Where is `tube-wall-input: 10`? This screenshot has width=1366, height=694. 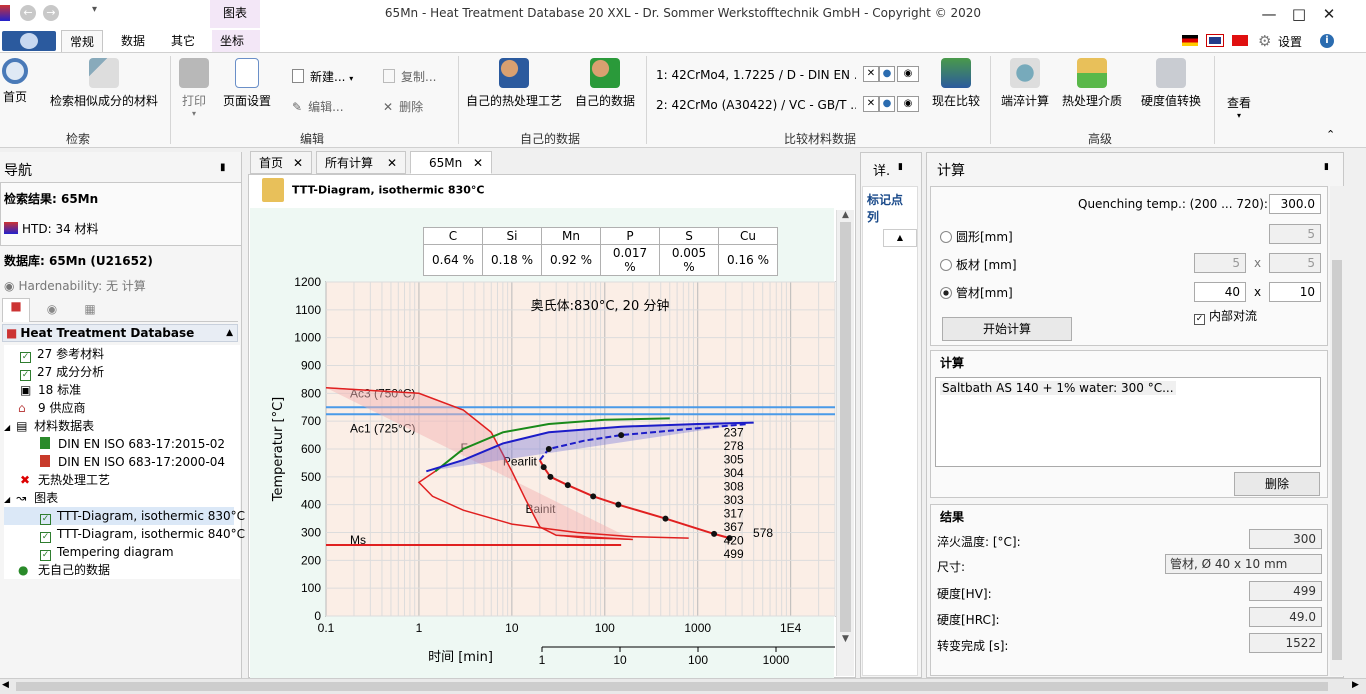 tube-wall-input: 10 is located at coordinates (1295, 292).